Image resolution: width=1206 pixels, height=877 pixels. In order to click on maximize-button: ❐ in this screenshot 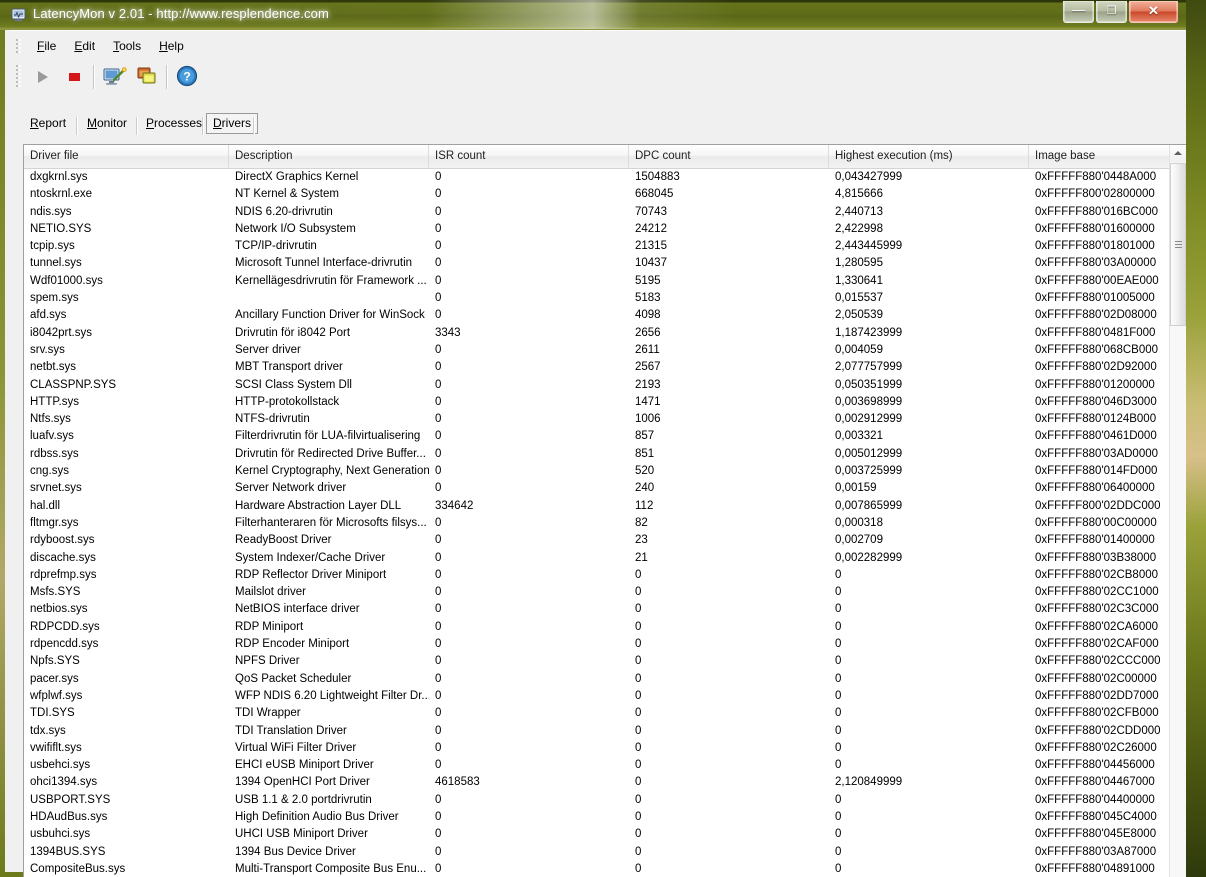, I will do `click(1111, 12)`.